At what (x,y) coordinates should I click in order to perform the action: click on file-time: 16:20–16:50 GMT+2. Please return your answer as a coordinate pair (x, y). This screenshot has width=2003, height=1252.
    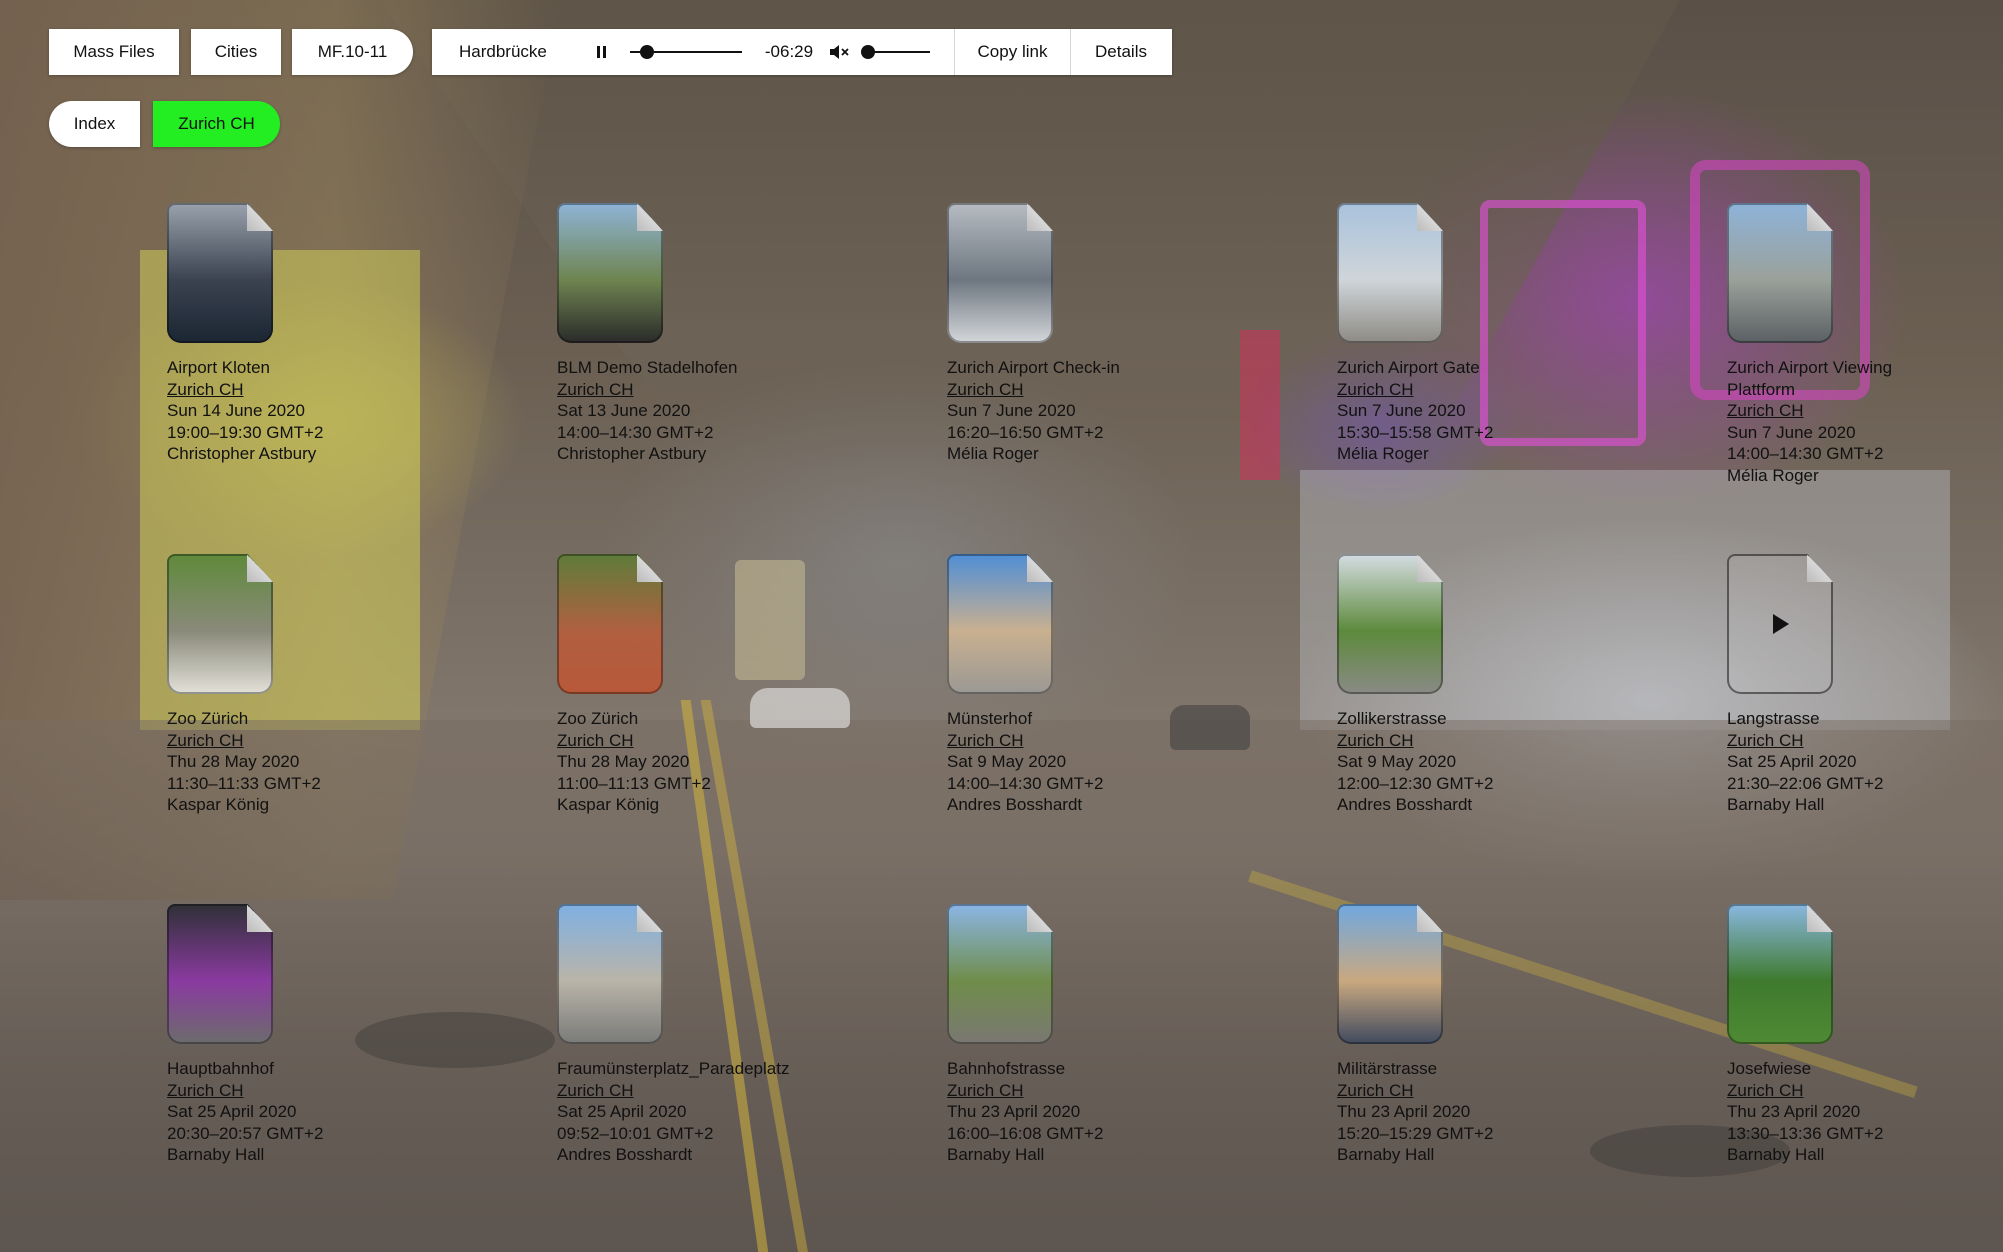
    Looking at the image, I should click on (1025, 432).